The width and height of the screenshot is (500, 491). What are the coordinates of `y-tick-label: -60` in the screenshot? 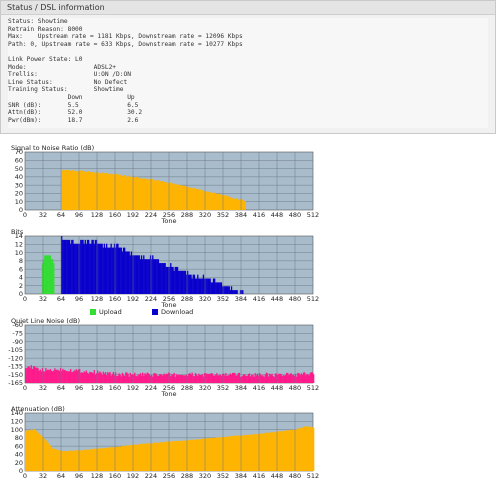 It's located at (17, 325).